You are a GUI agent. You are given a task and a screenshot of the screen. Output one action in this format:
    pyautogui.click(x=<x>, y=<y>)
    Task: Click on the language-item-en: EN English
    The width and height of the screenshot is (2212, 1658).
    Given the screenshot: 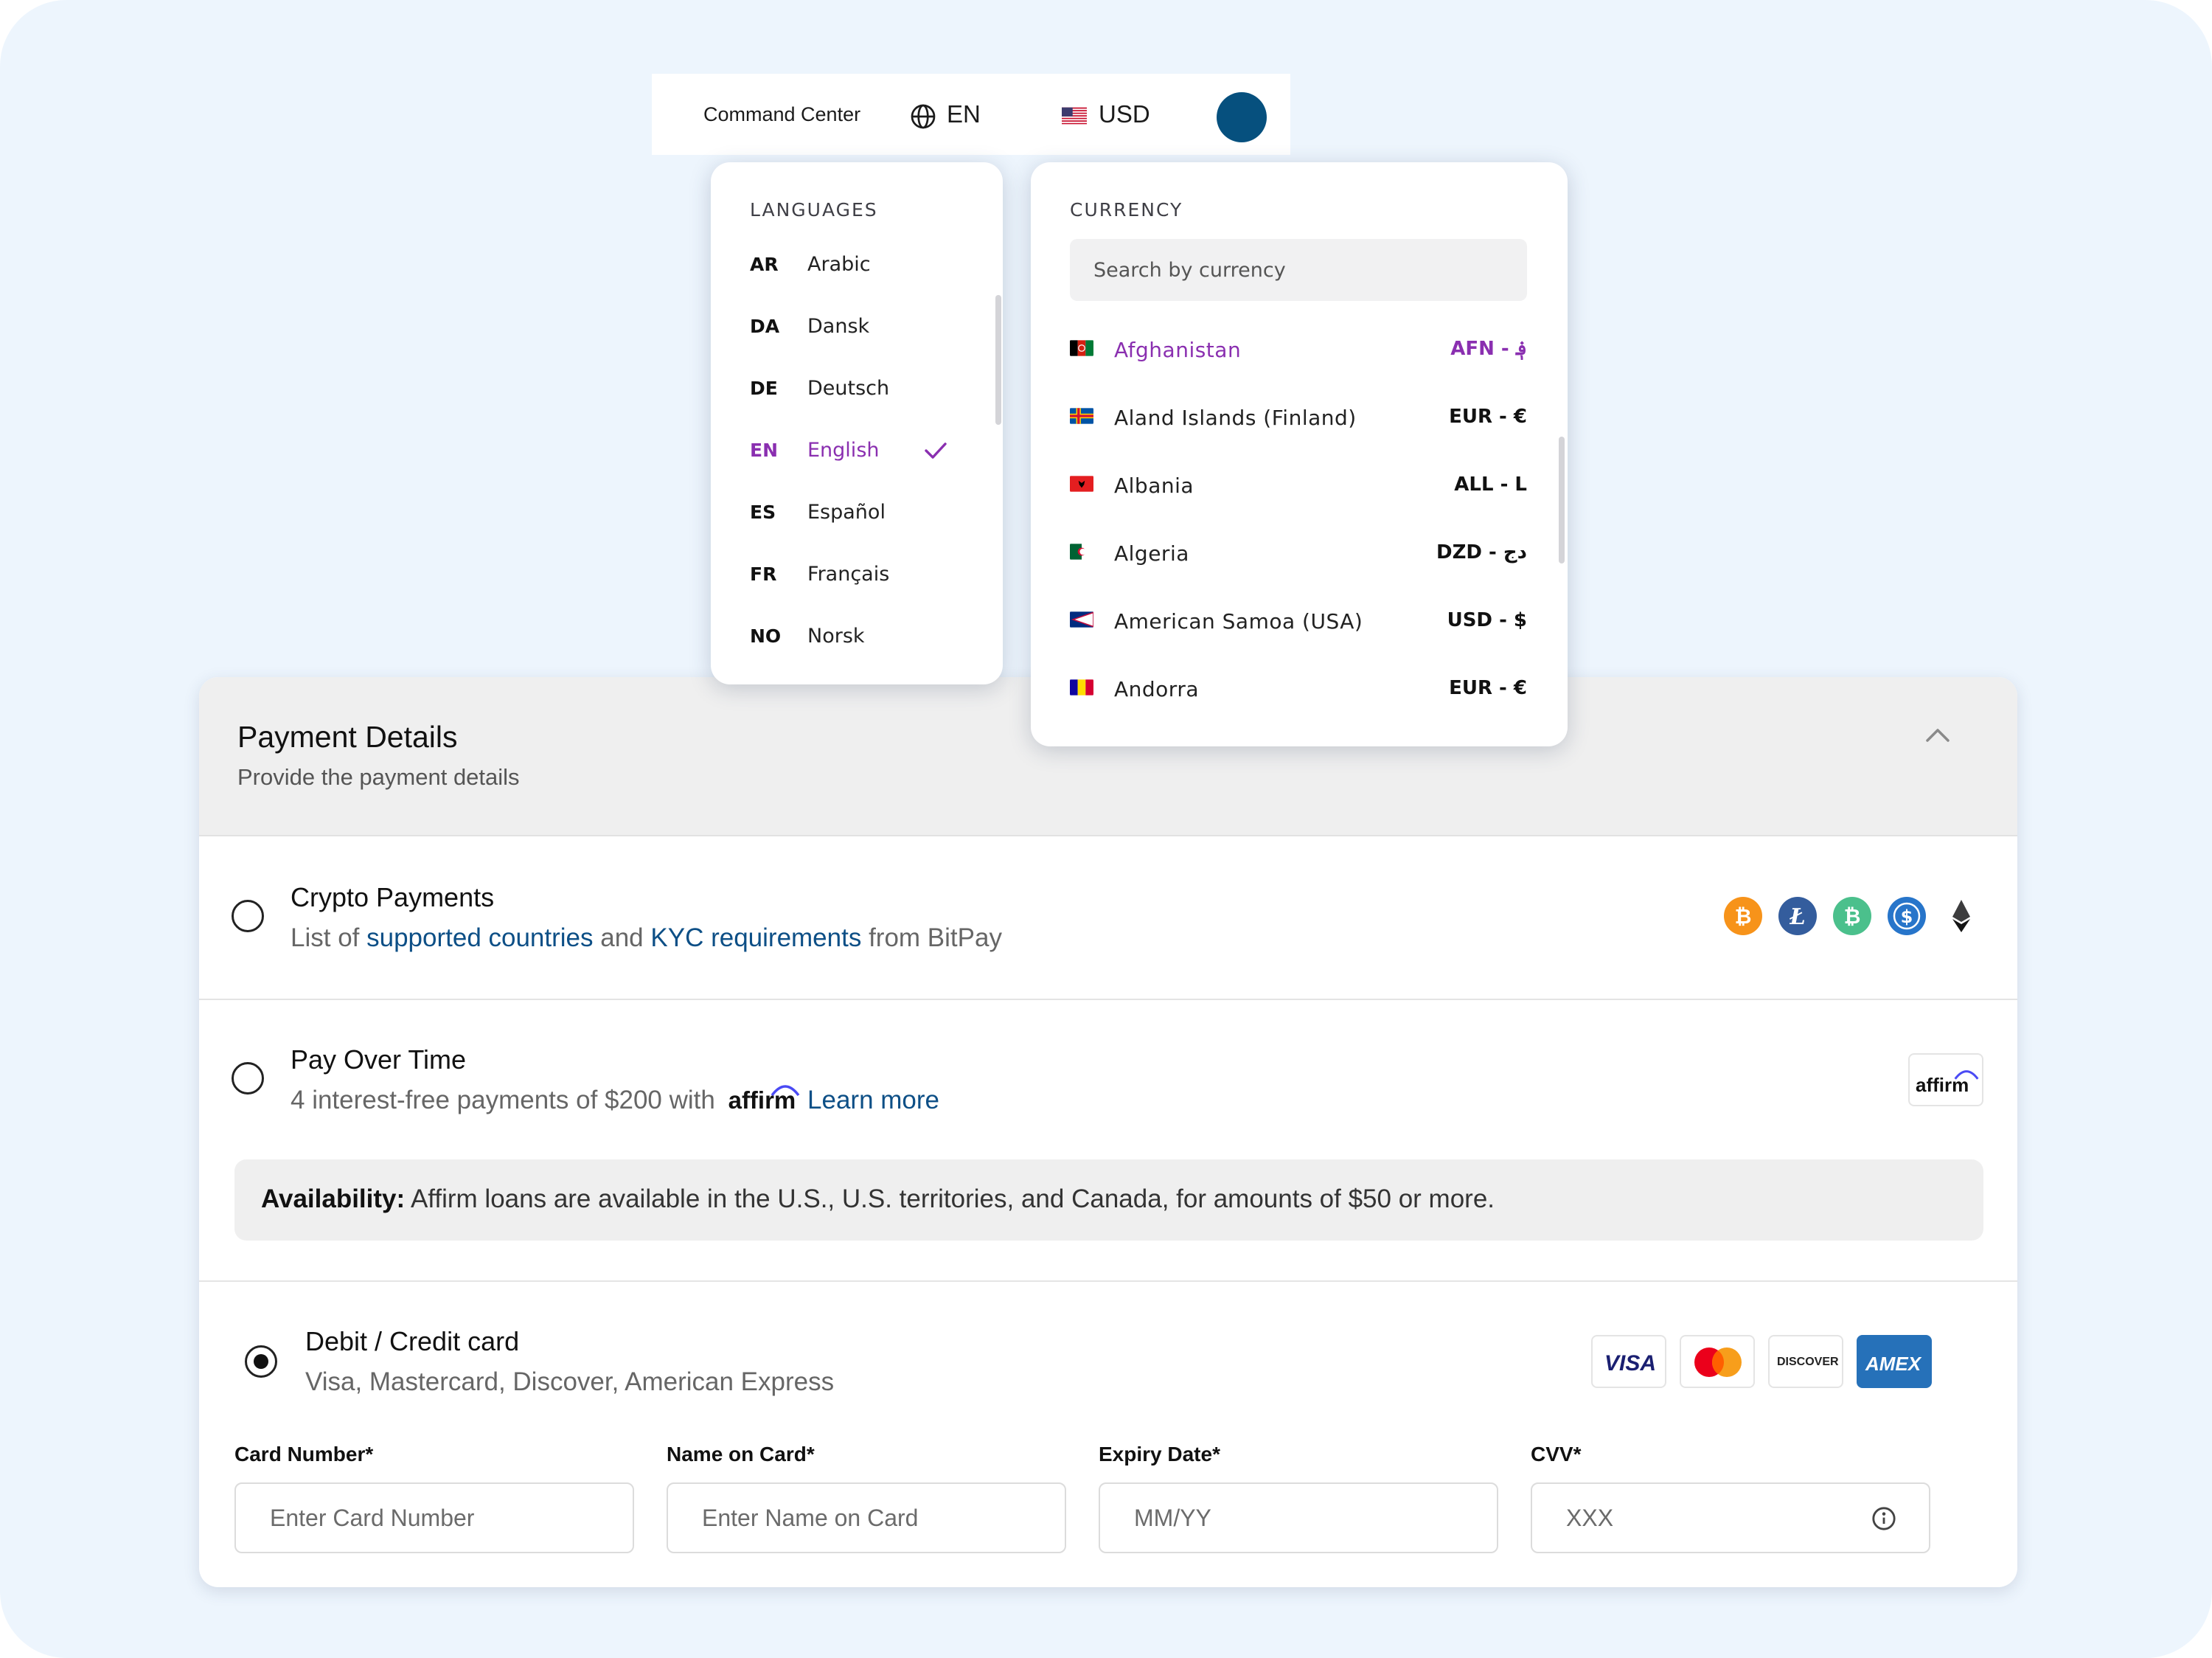 What is the action you would take?
    pyautogui.click(x=860, y=451)
    